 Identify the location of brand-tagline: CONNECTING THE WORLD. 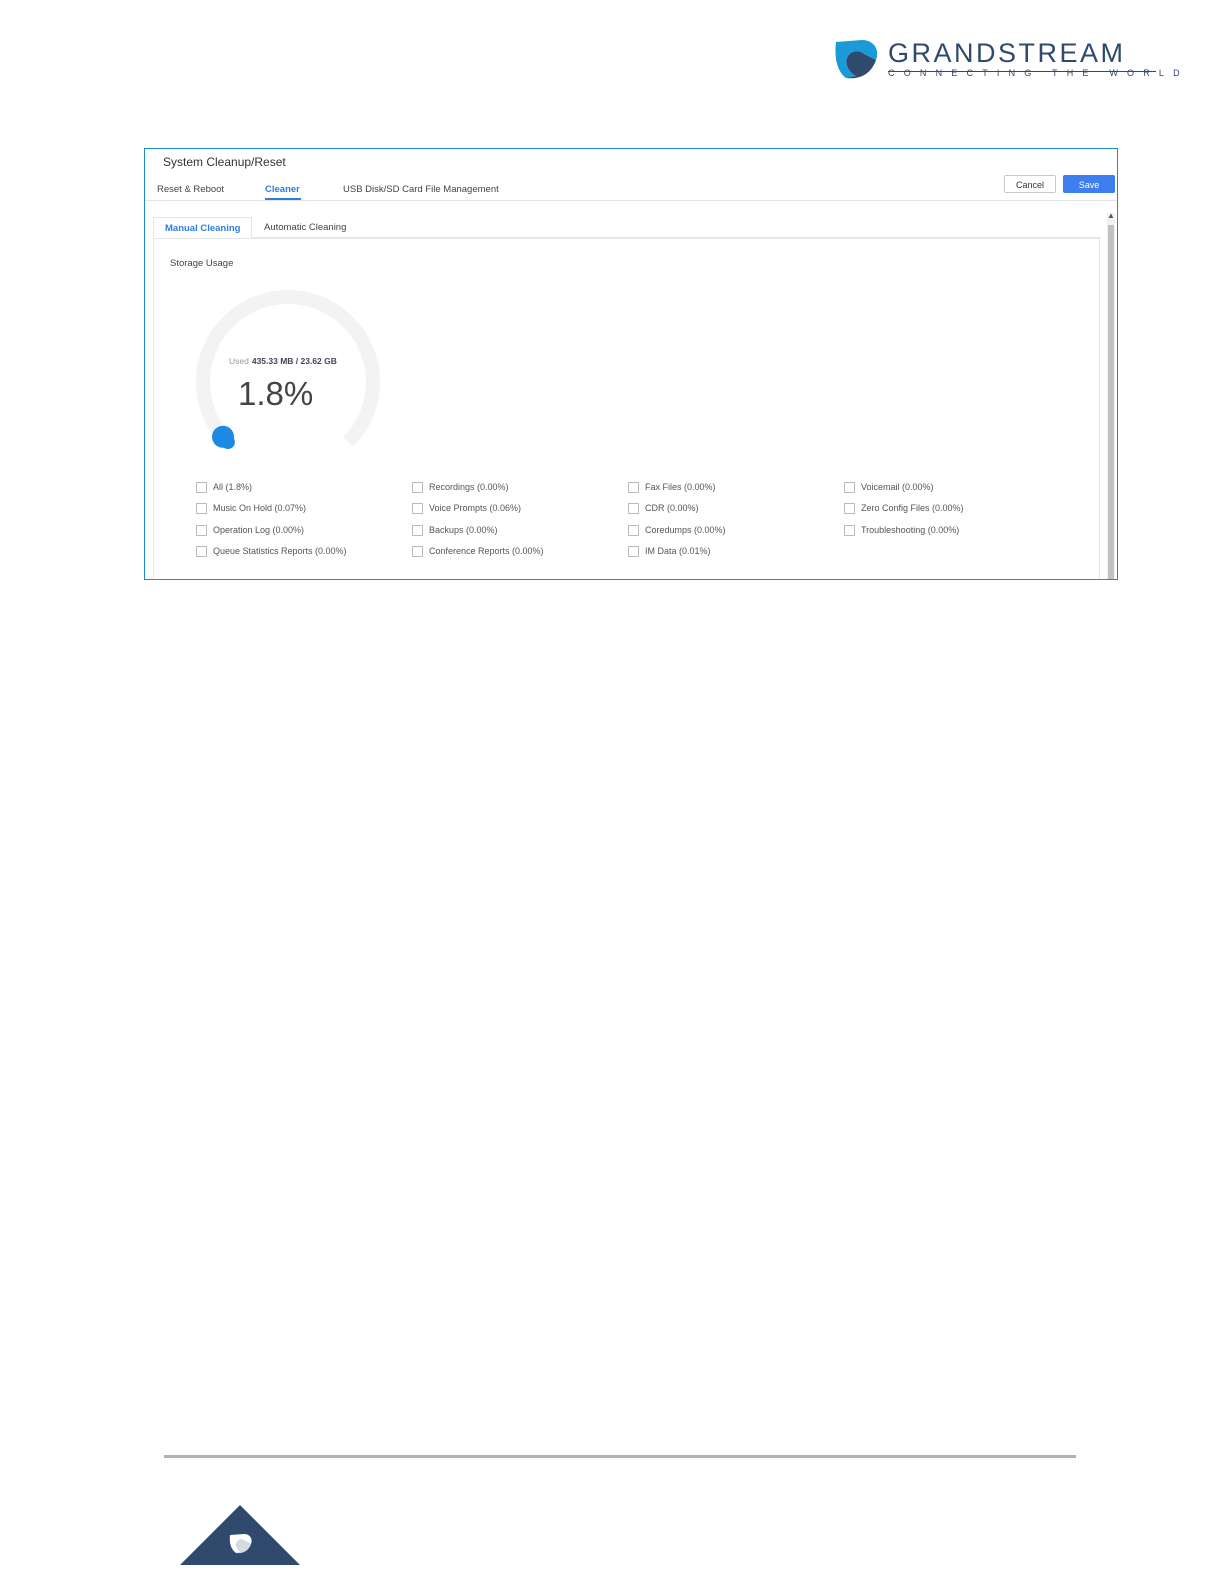
(1038, 73).